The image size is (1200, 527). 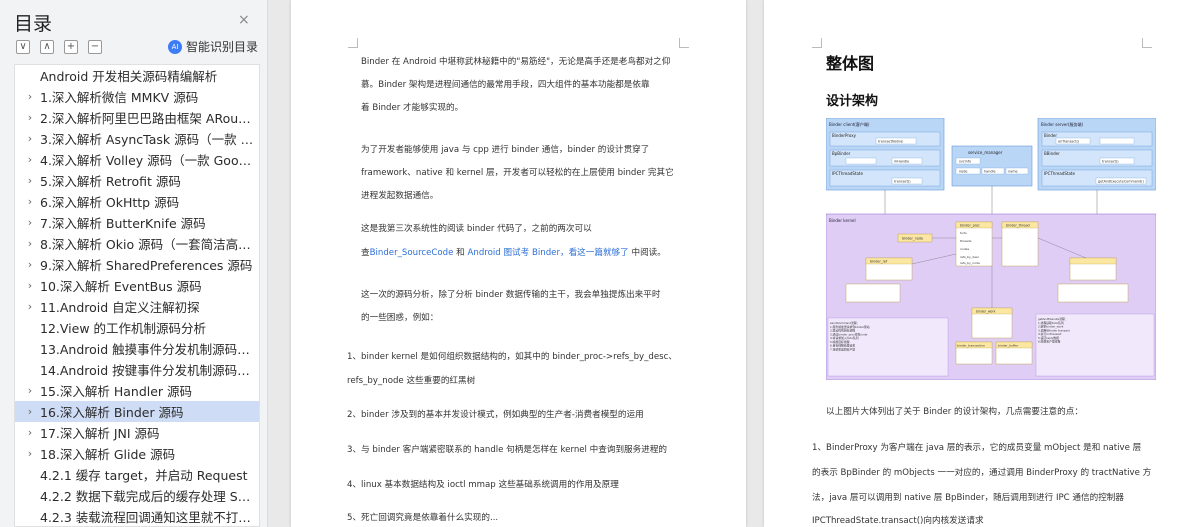 I want to click on paragraph-line: IPCThreadState.transact()向内核发送请求, so click(x=898, y=521).